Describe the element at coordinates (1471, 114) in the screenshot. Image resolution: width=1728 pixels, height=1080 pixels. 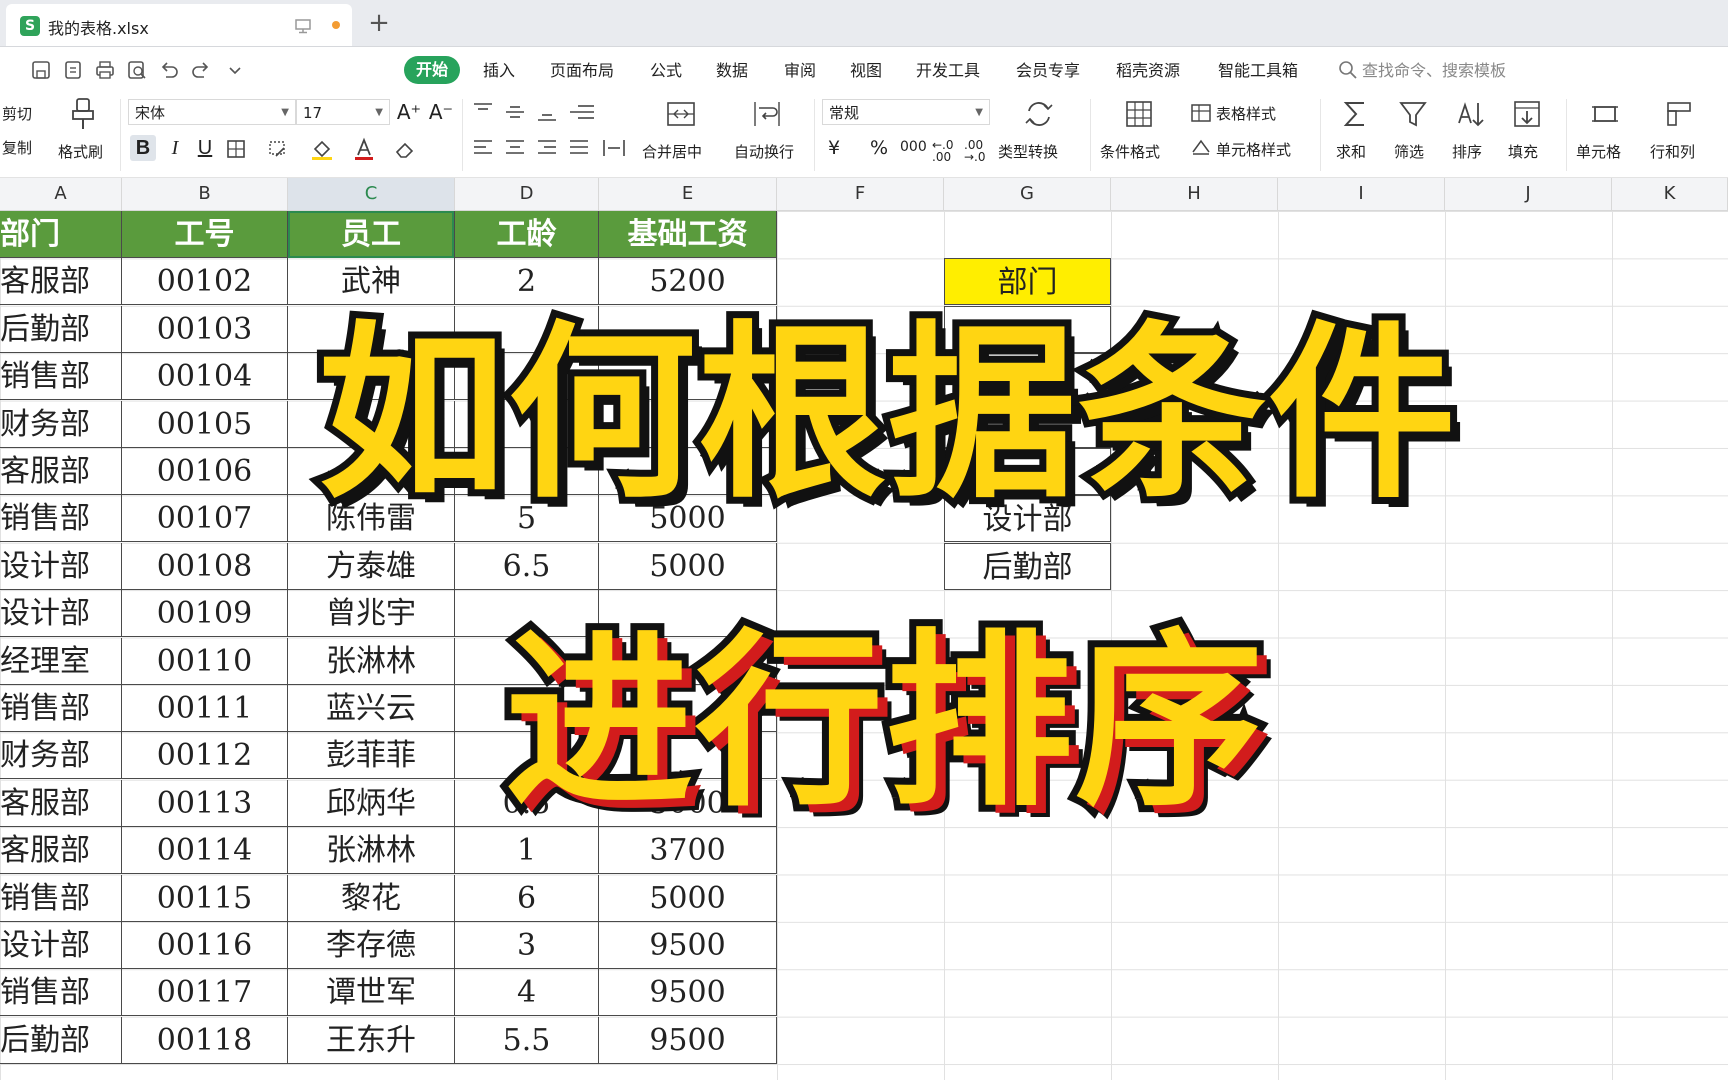
I see `sort-icon` at that location.